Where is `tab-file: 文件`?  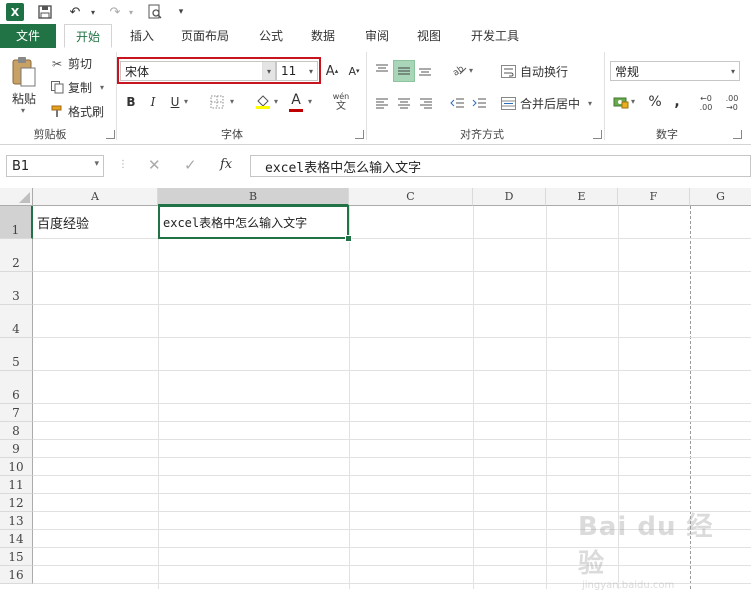 tab-file: 文件 is located at coordinates (28, 36).